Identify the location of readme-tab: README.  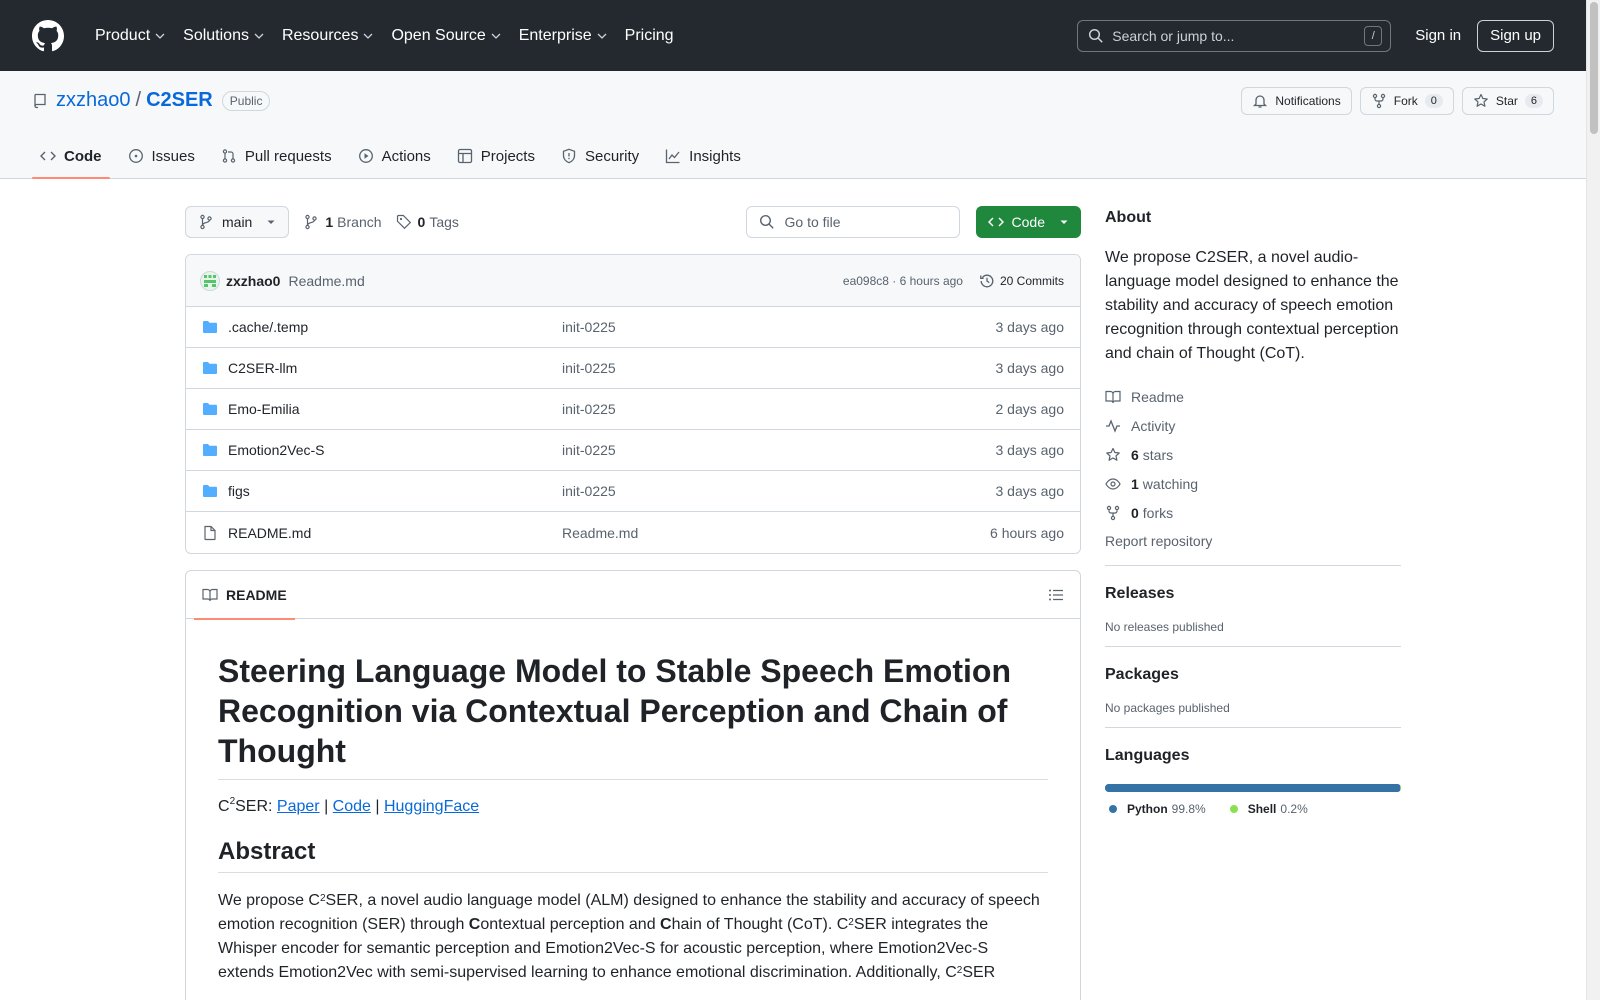
(244, 595).